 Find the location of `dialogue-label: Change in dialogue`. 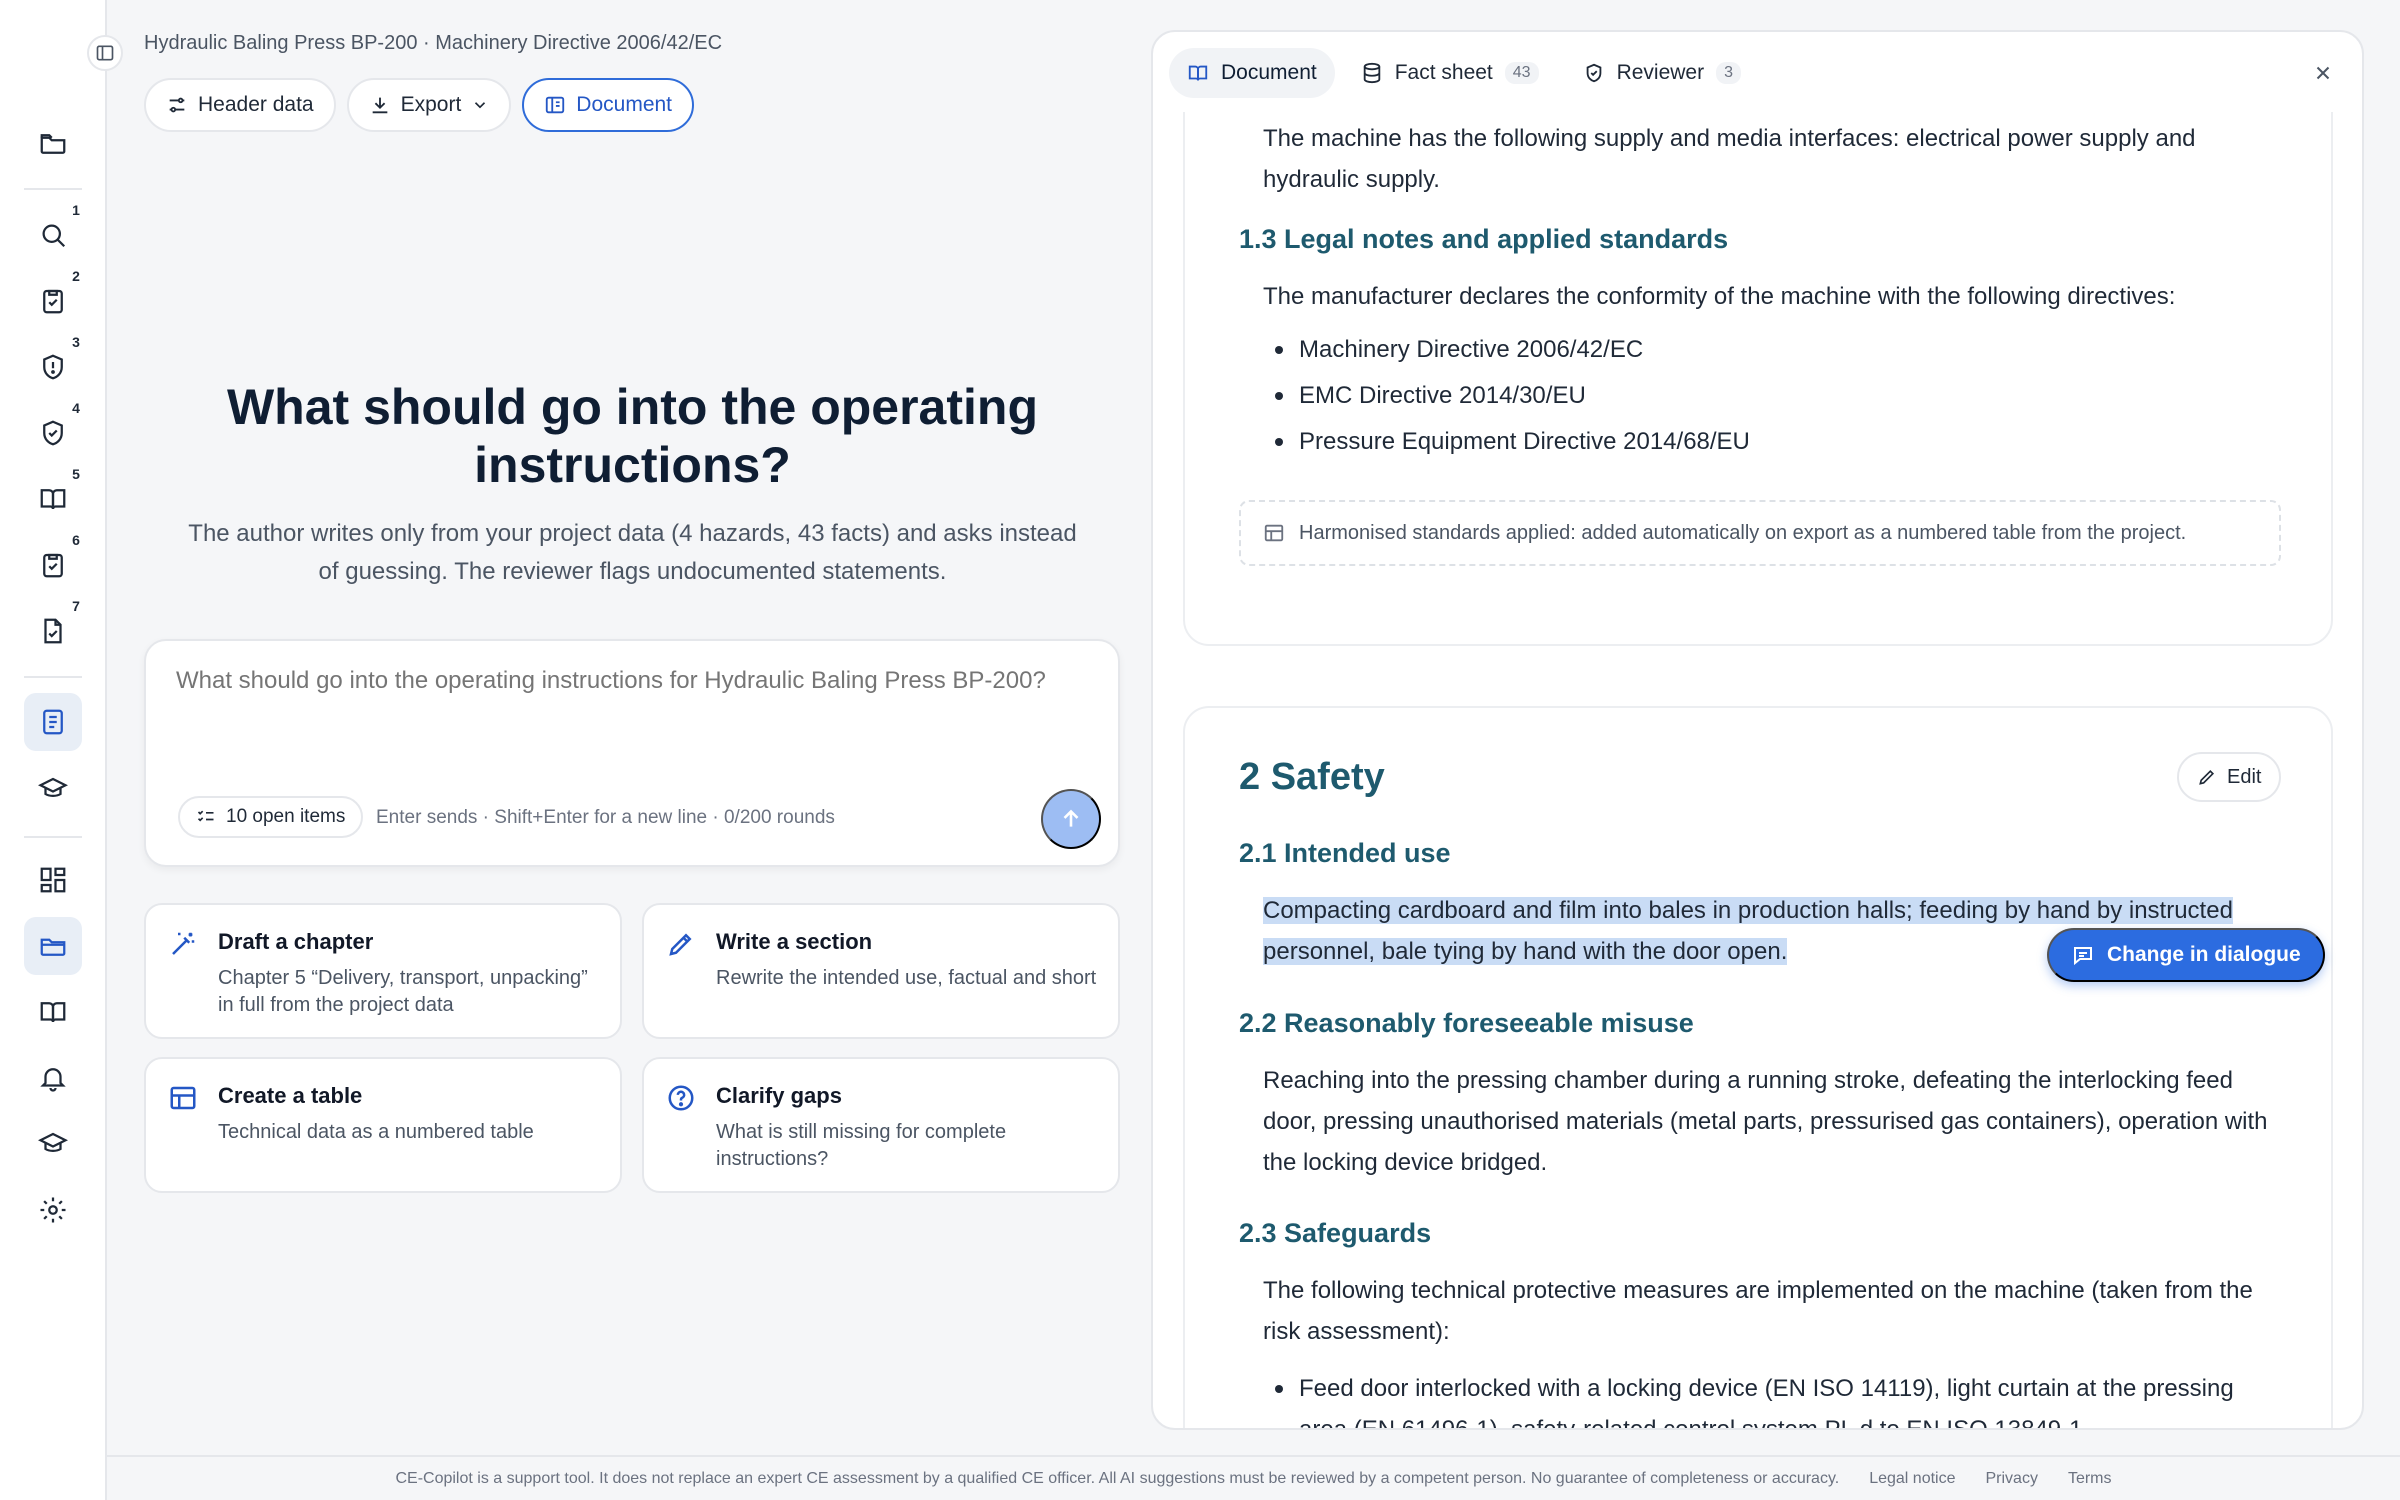

dialogue-label: Change in dialogue is located at coordinates (2204, 954).